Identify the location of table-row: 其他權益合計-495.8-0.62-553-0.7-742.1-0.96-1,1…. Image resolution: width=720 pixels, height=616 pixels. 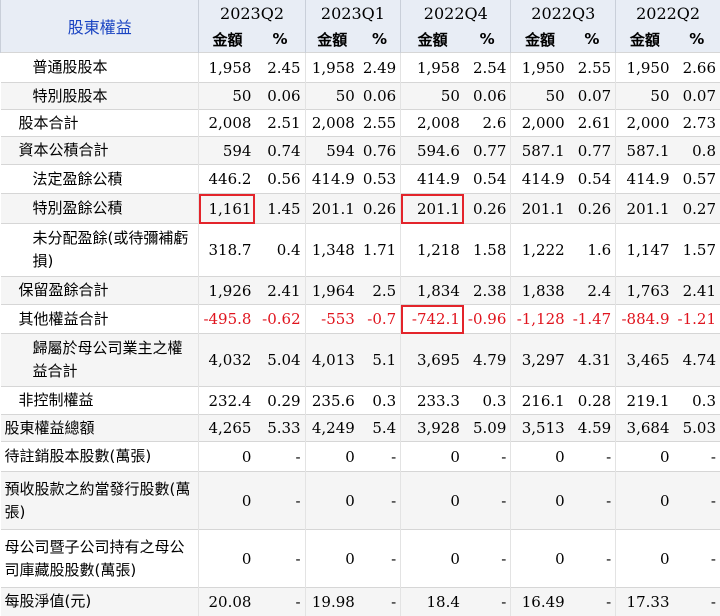
(360, 319).